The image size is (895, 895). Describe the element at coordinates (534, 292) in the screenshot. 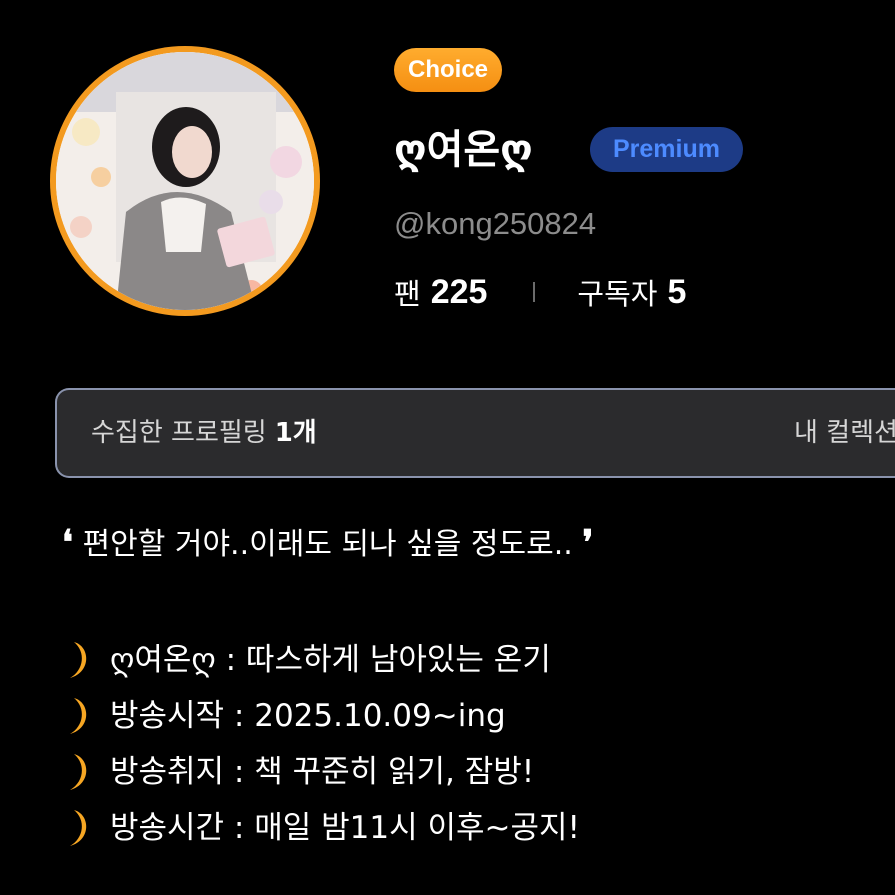

I see `stats-divider` at that location.